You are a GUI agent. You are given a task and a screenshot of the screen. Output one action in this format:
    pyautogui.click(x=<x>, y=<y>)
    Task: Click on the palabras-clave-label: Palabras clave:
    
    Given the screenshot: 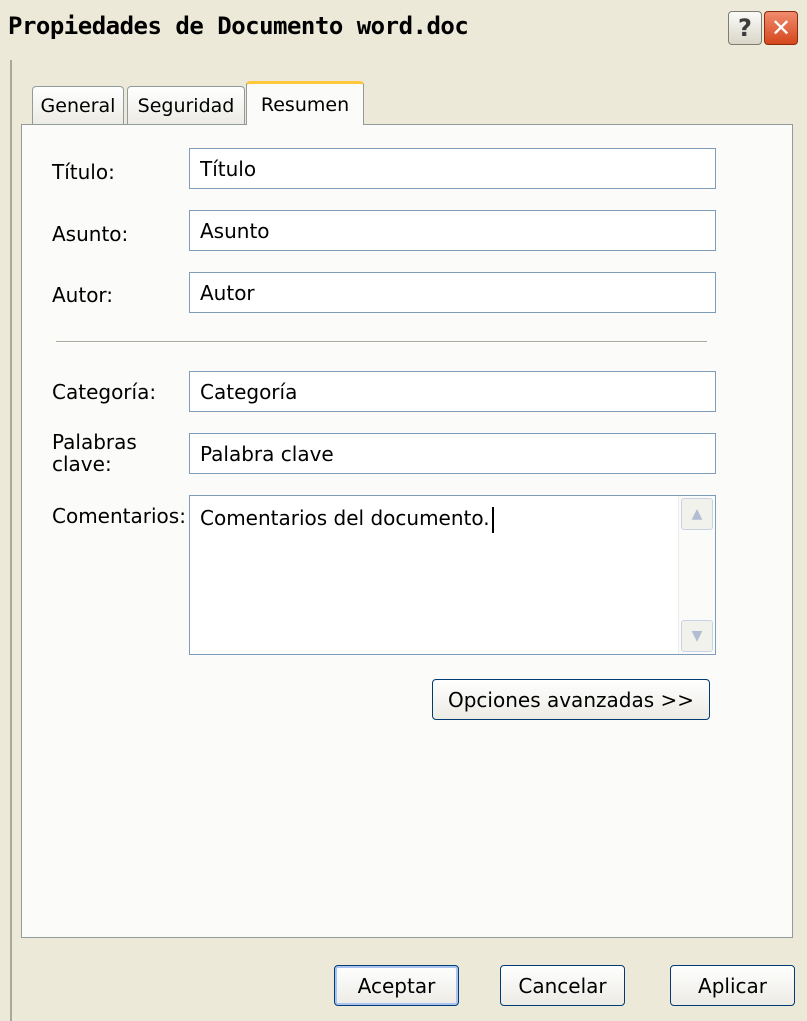 What is the action you would take?
    pyautogui.click(x=94, y=453)
    